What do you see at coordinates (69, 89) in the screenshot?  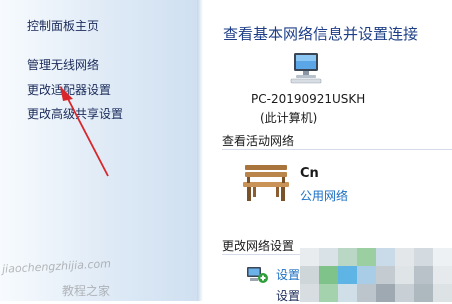 I see `sidebar-item-change-adapter-settings: 更改适配器设置` at bounding box center [69, 89].